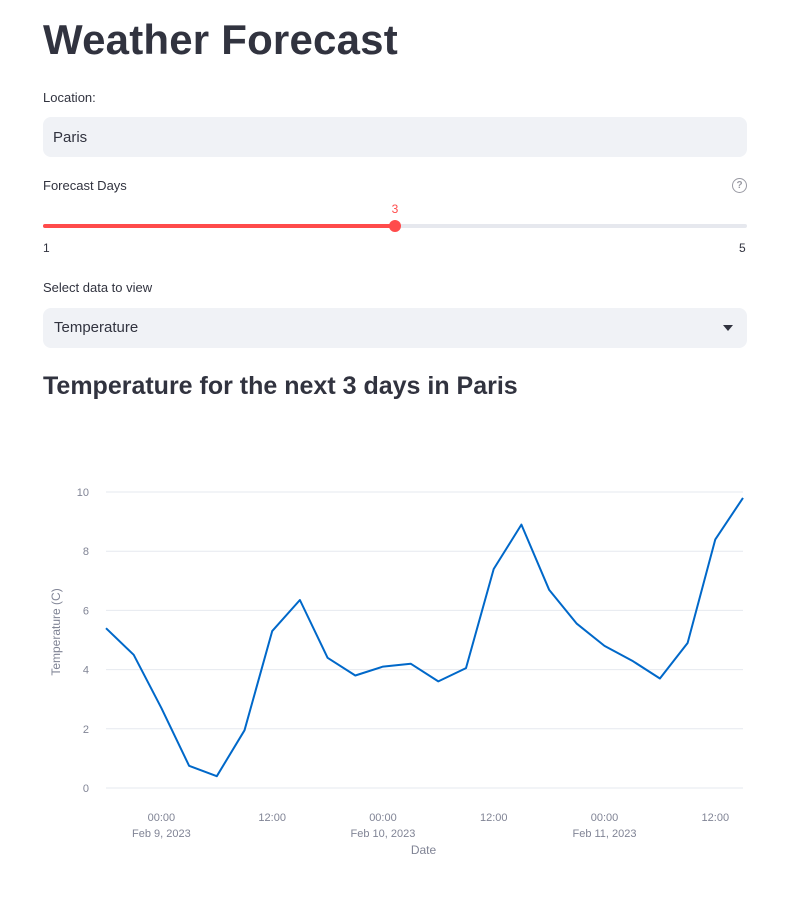 This screenshot has width=796, height=898. What do you see at coordinates (69, 97) in the screenshot?
I see `location-label: Location:` at bounding box center [69, 97].